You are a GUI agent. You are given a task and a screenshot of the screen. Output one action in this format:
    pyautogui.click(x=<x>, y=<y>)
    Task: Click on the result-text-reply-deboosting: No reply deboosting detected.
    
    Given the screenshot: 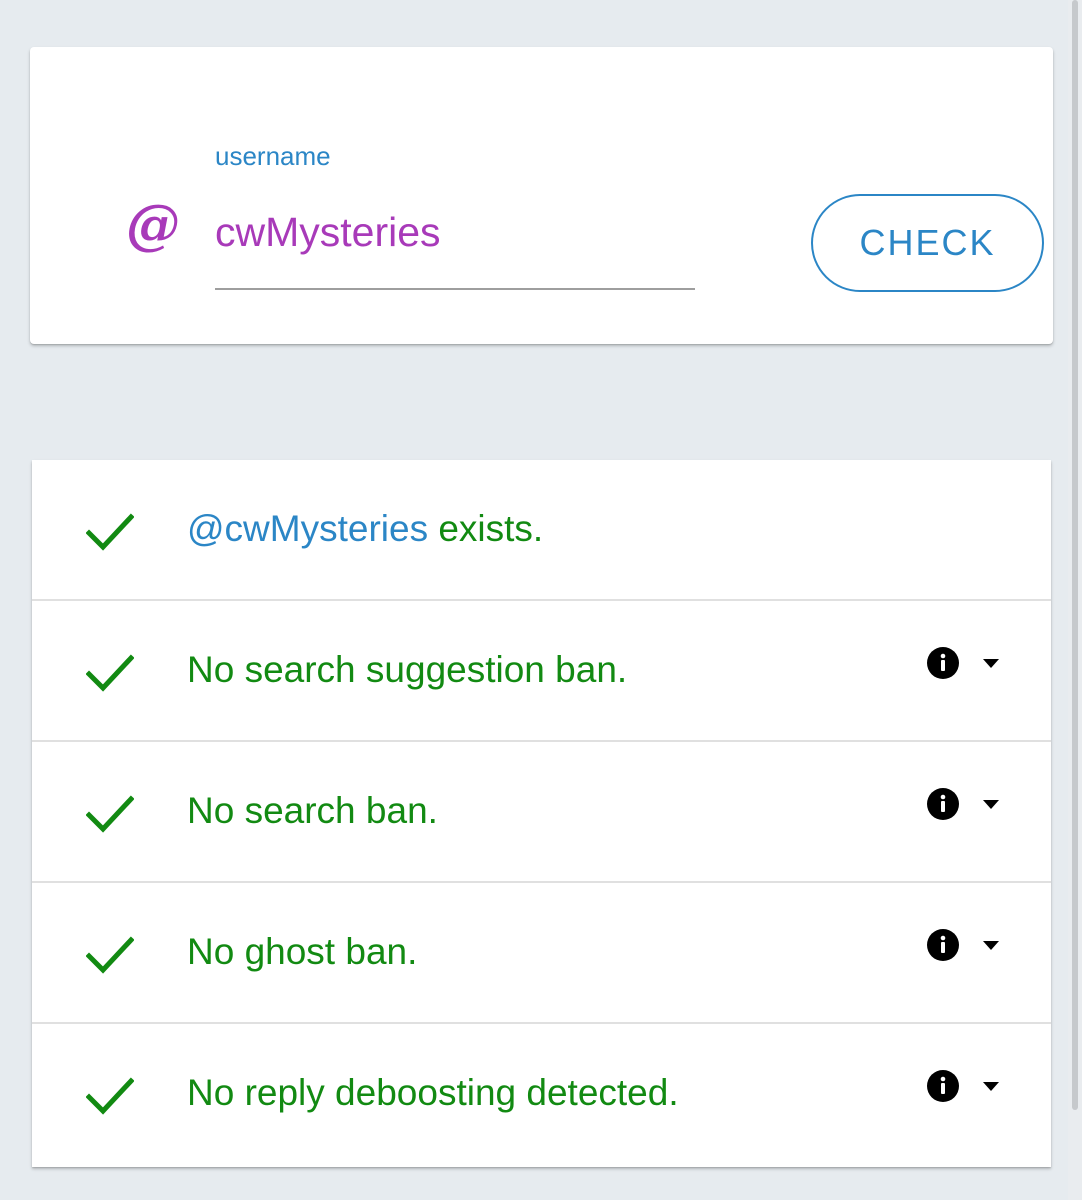 What is the action you would take?
    pyautogui.click(x=433, y=1092)
    